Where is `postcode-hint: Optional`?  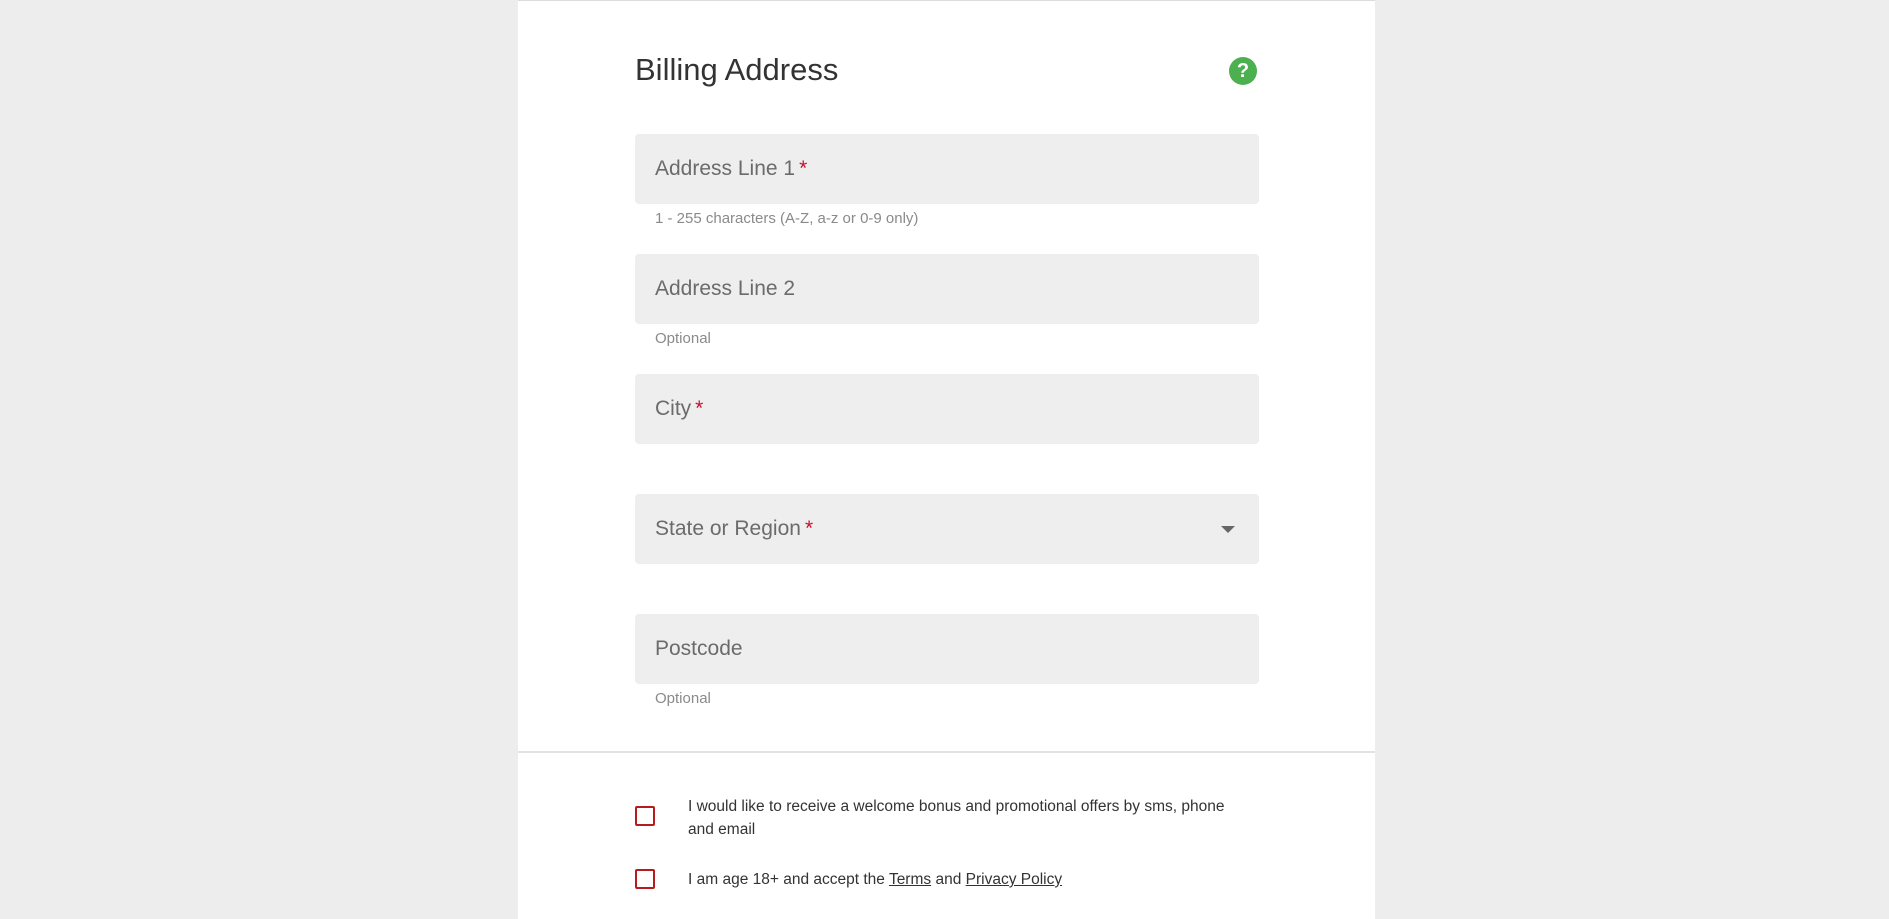
postcode-hint: Optional is located at coordinates (683, 698).